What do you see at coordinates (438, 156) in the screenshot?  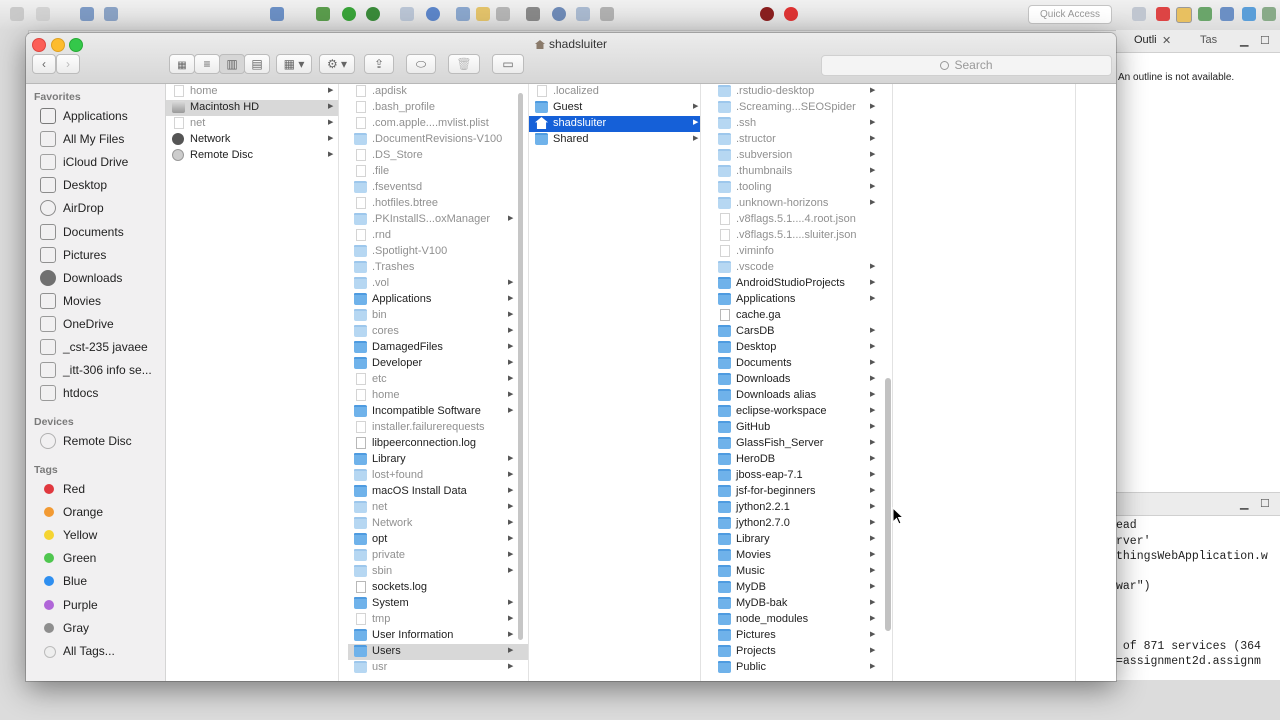 I see `file-row: .DS_Store` at bounding box center [438, 156].